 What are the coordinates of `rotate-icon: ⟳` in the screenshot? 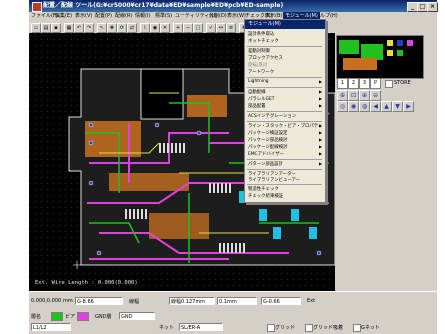 It's located at (122, 28).